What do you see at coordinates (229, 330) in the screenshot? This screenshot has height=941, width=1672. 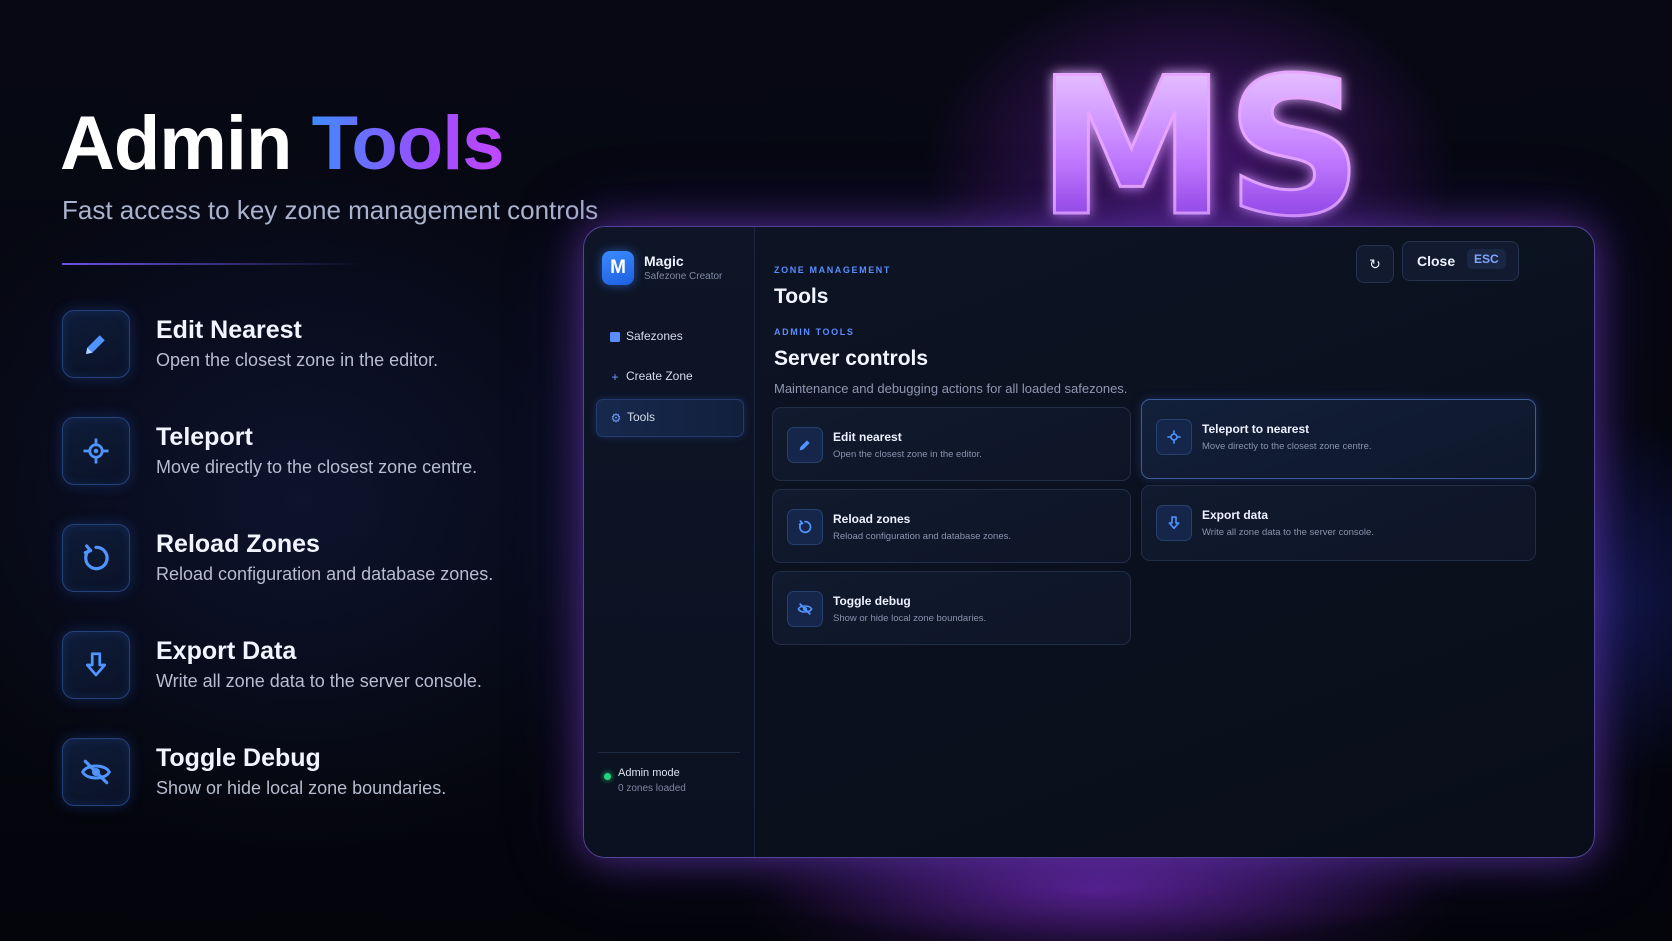 I see `feature-title: Edit Nearest` at bounding box center [229, 330].